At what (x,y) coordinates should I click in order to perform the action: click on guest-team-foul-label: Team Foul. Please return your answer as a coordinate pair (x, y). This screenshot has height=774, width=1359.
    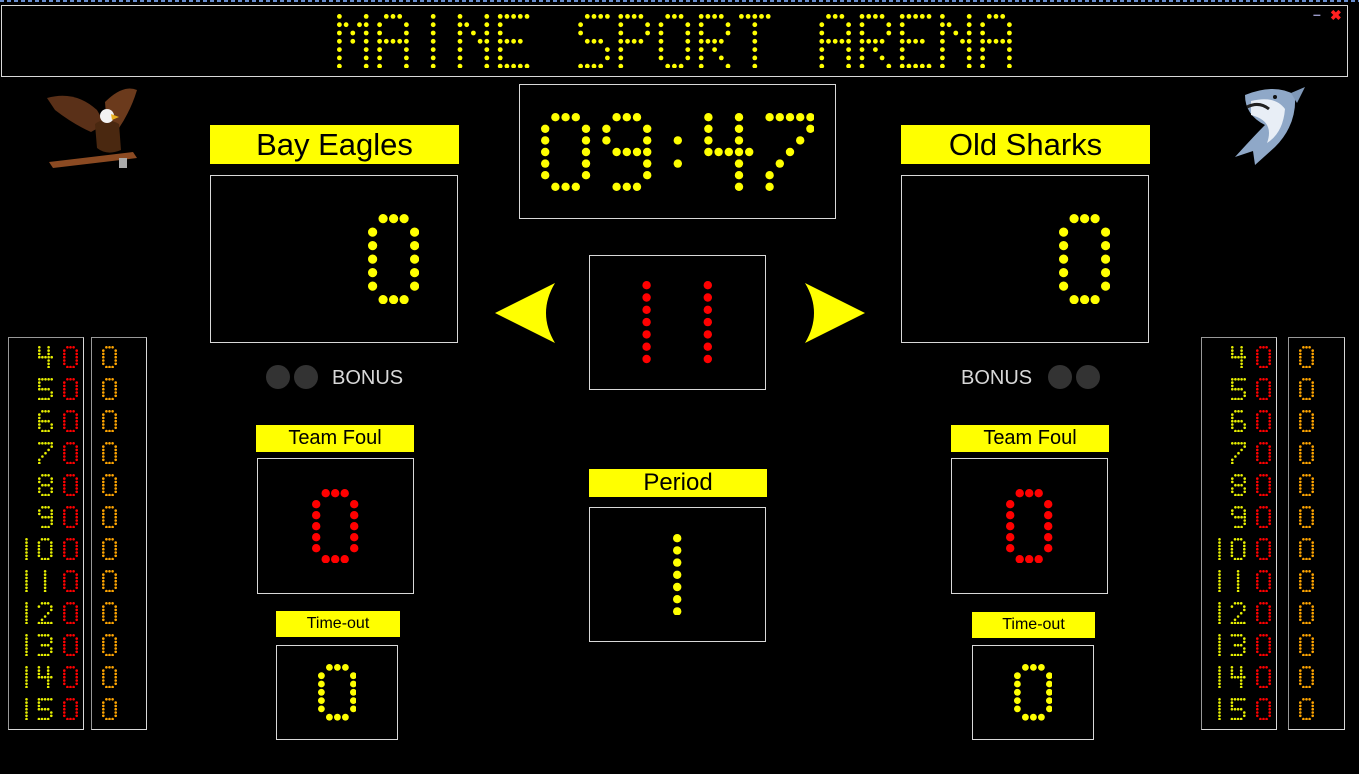
    Looking at the image, I should click on (1030, 438).